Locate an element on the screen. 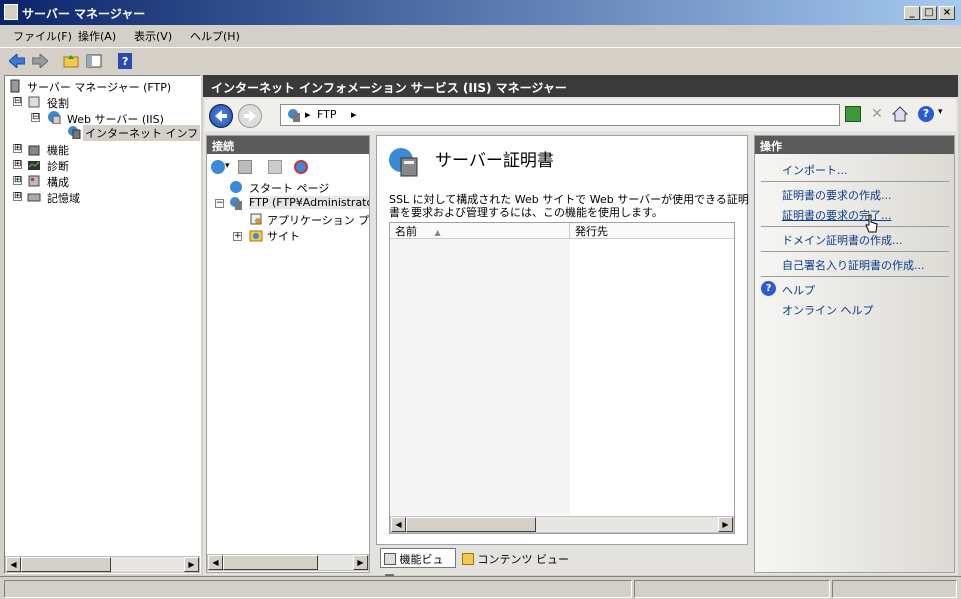 The width and height of the screenshot is (961, 599). up-level-icon is located at coordinates (275, 167).